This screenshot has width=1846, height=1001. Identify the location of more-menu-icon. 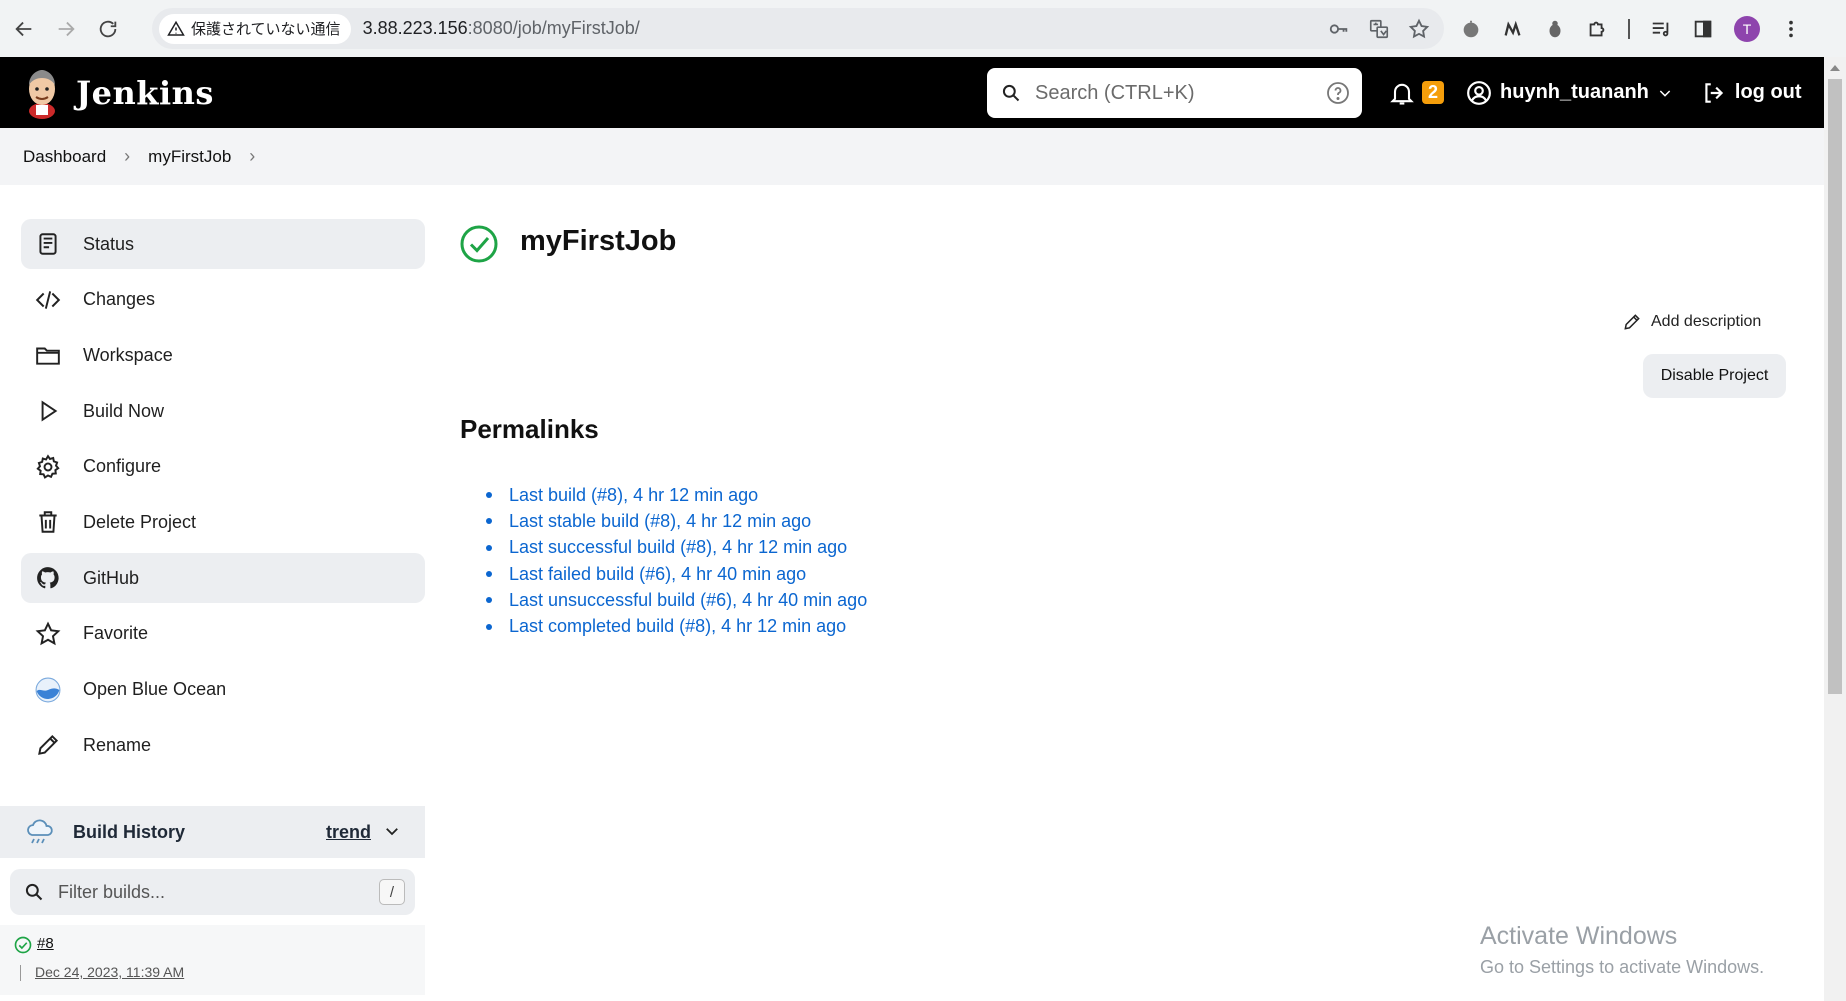
(1791, 29).